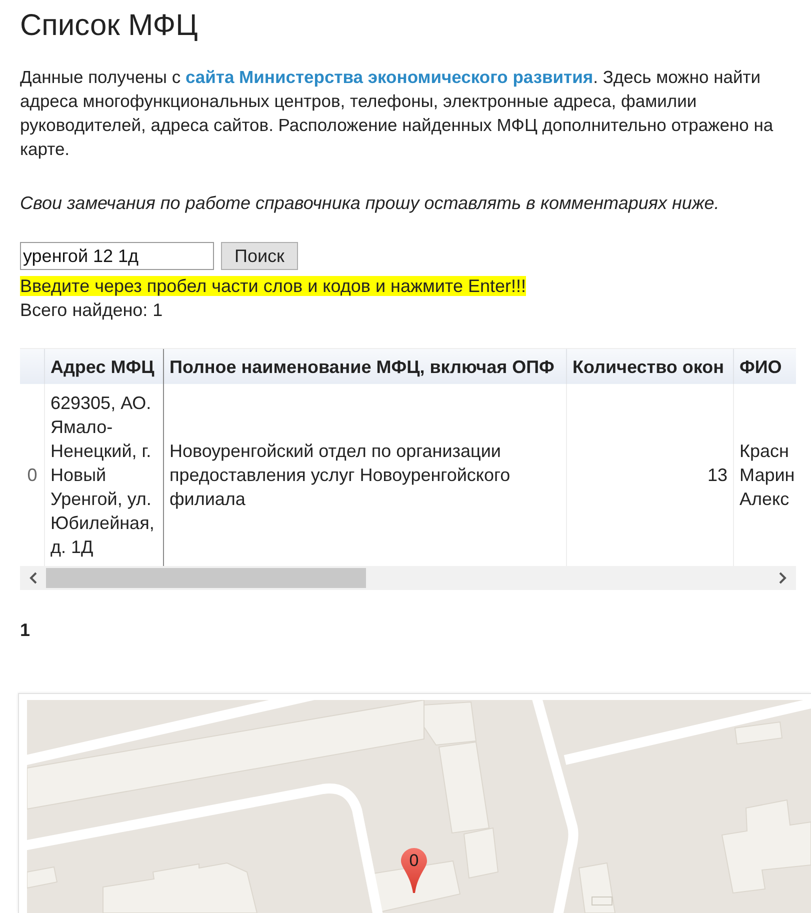  Describe the element at coordinates (206, 578) in the screenshot. I see `scrollbar-thumb` at that location.